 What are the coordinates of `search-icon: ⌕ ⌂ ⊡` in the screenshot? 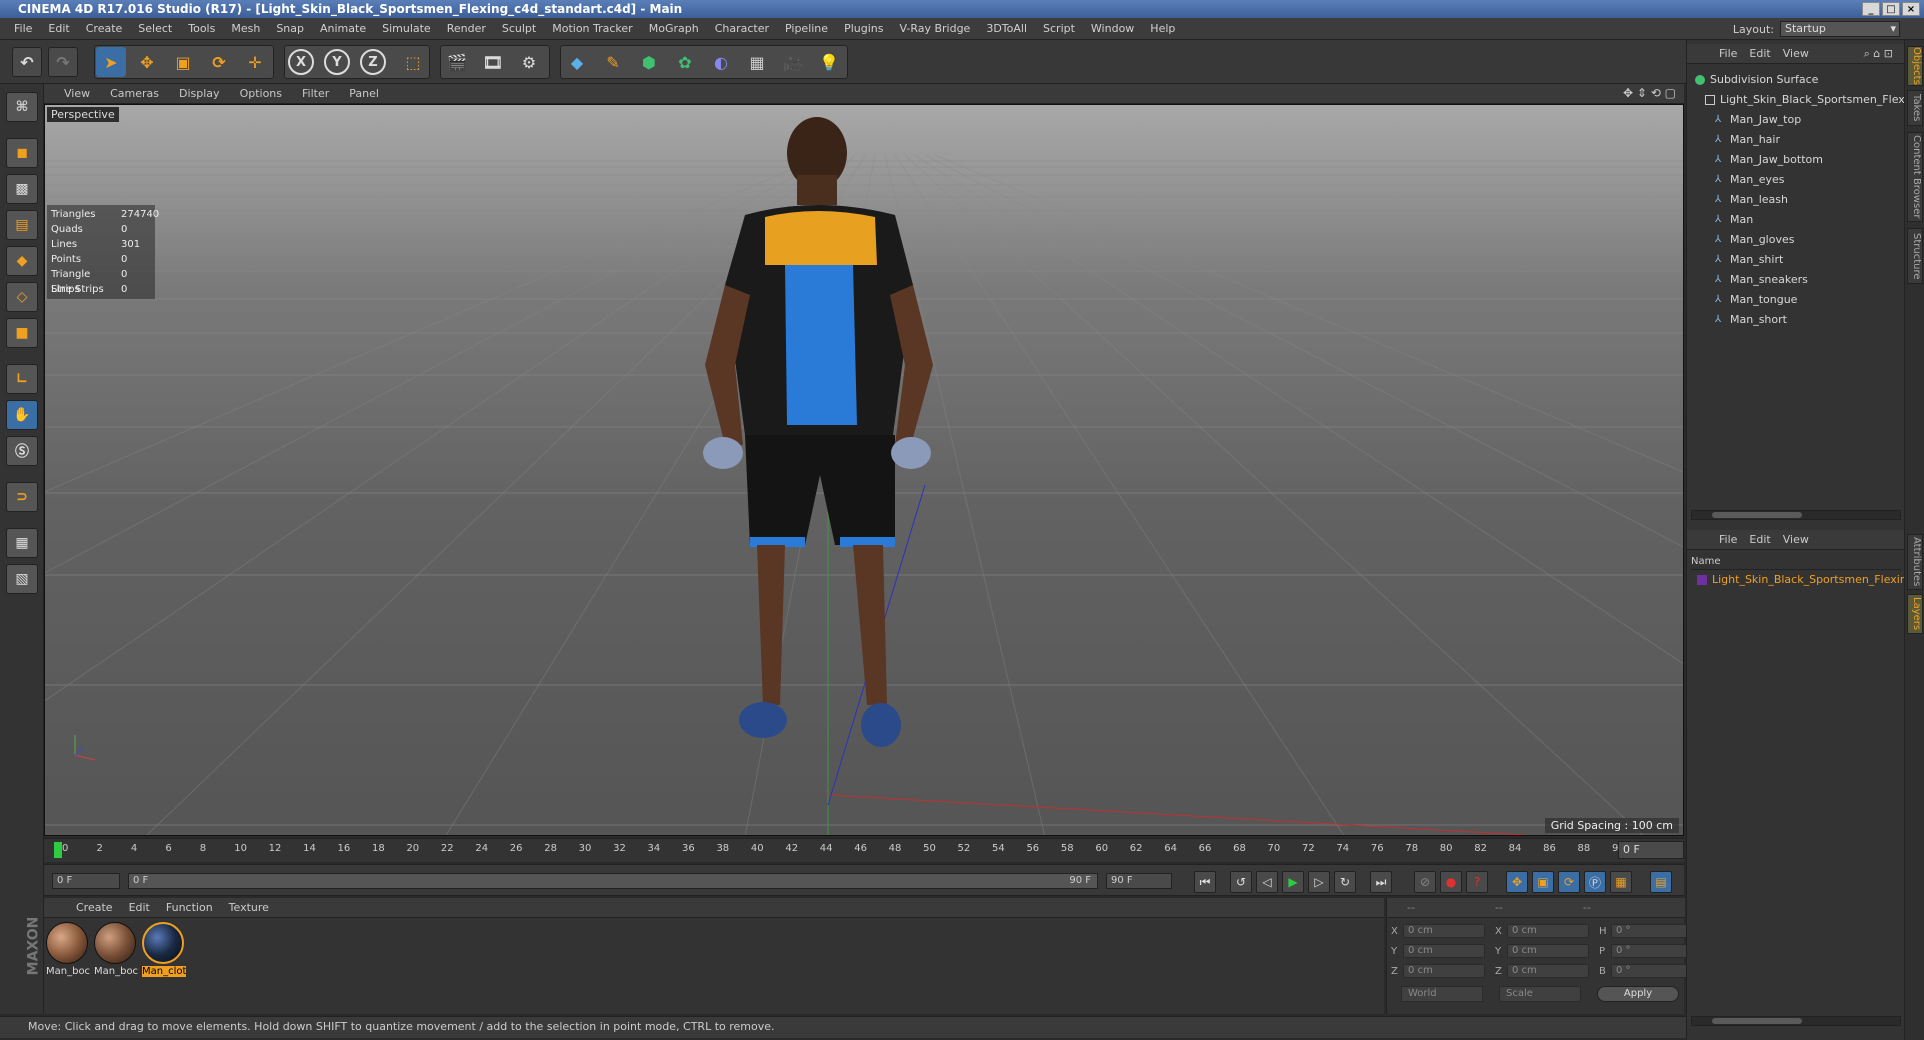 It's located at (1878, 54).